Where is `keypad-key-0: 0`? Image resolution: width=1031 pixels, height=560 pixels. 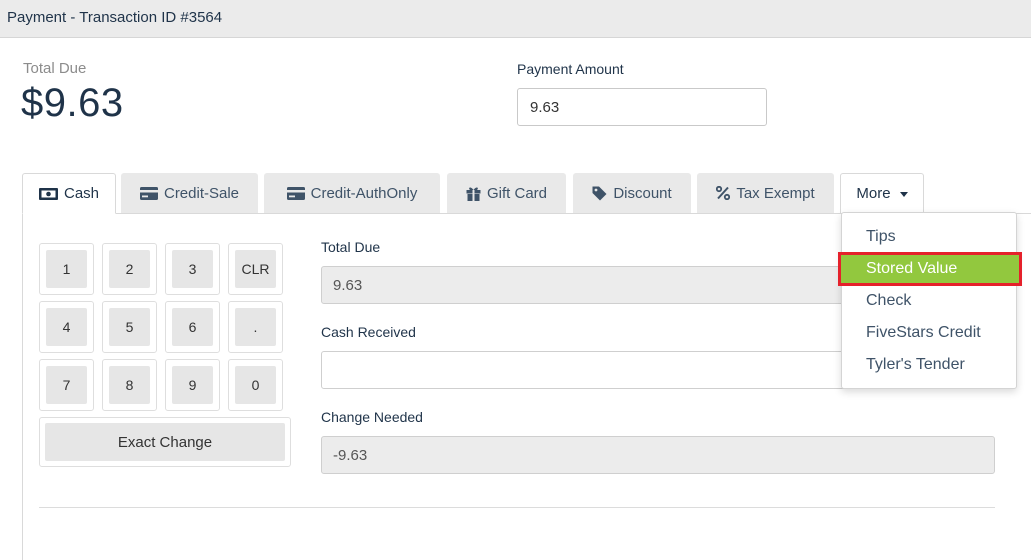 keypad-key-0: 0 is located at coordinates (255, 385).